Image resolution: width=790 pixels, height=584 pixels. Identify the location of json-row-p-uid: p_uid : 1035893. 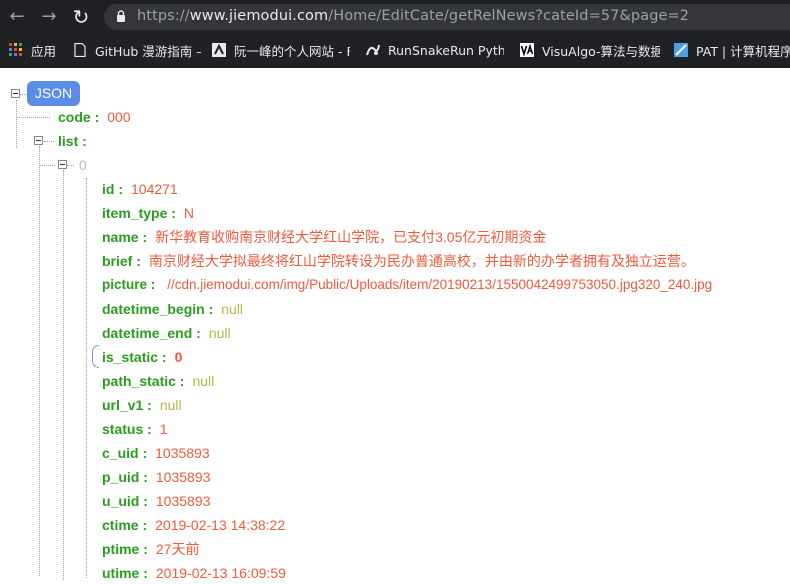
(156, 477).